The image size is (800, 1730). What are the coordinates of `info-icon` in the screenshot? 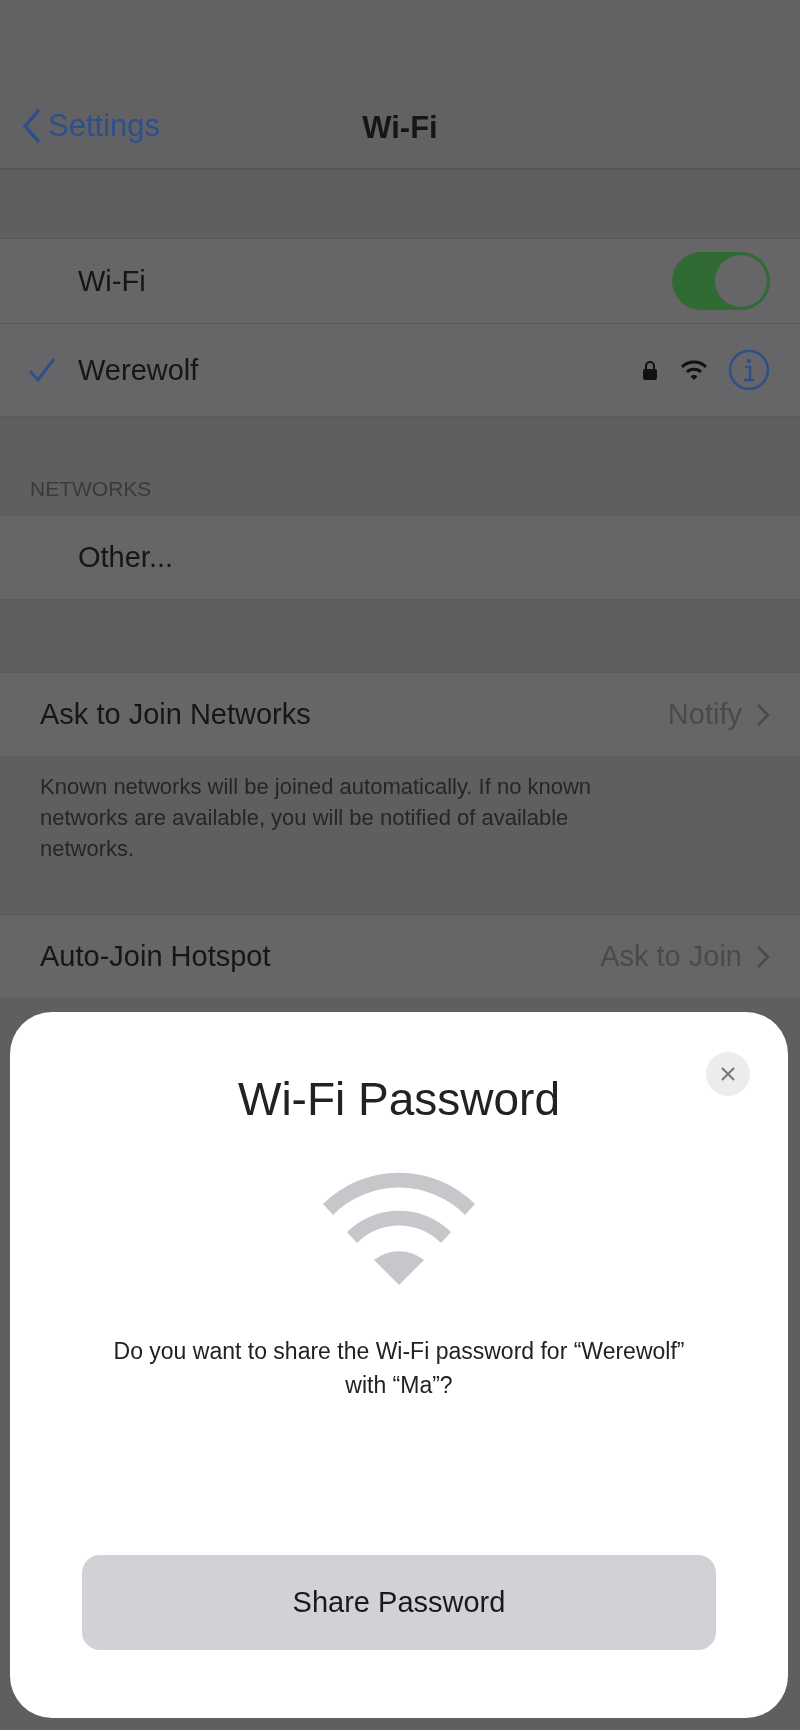 It's located at (749, 370).